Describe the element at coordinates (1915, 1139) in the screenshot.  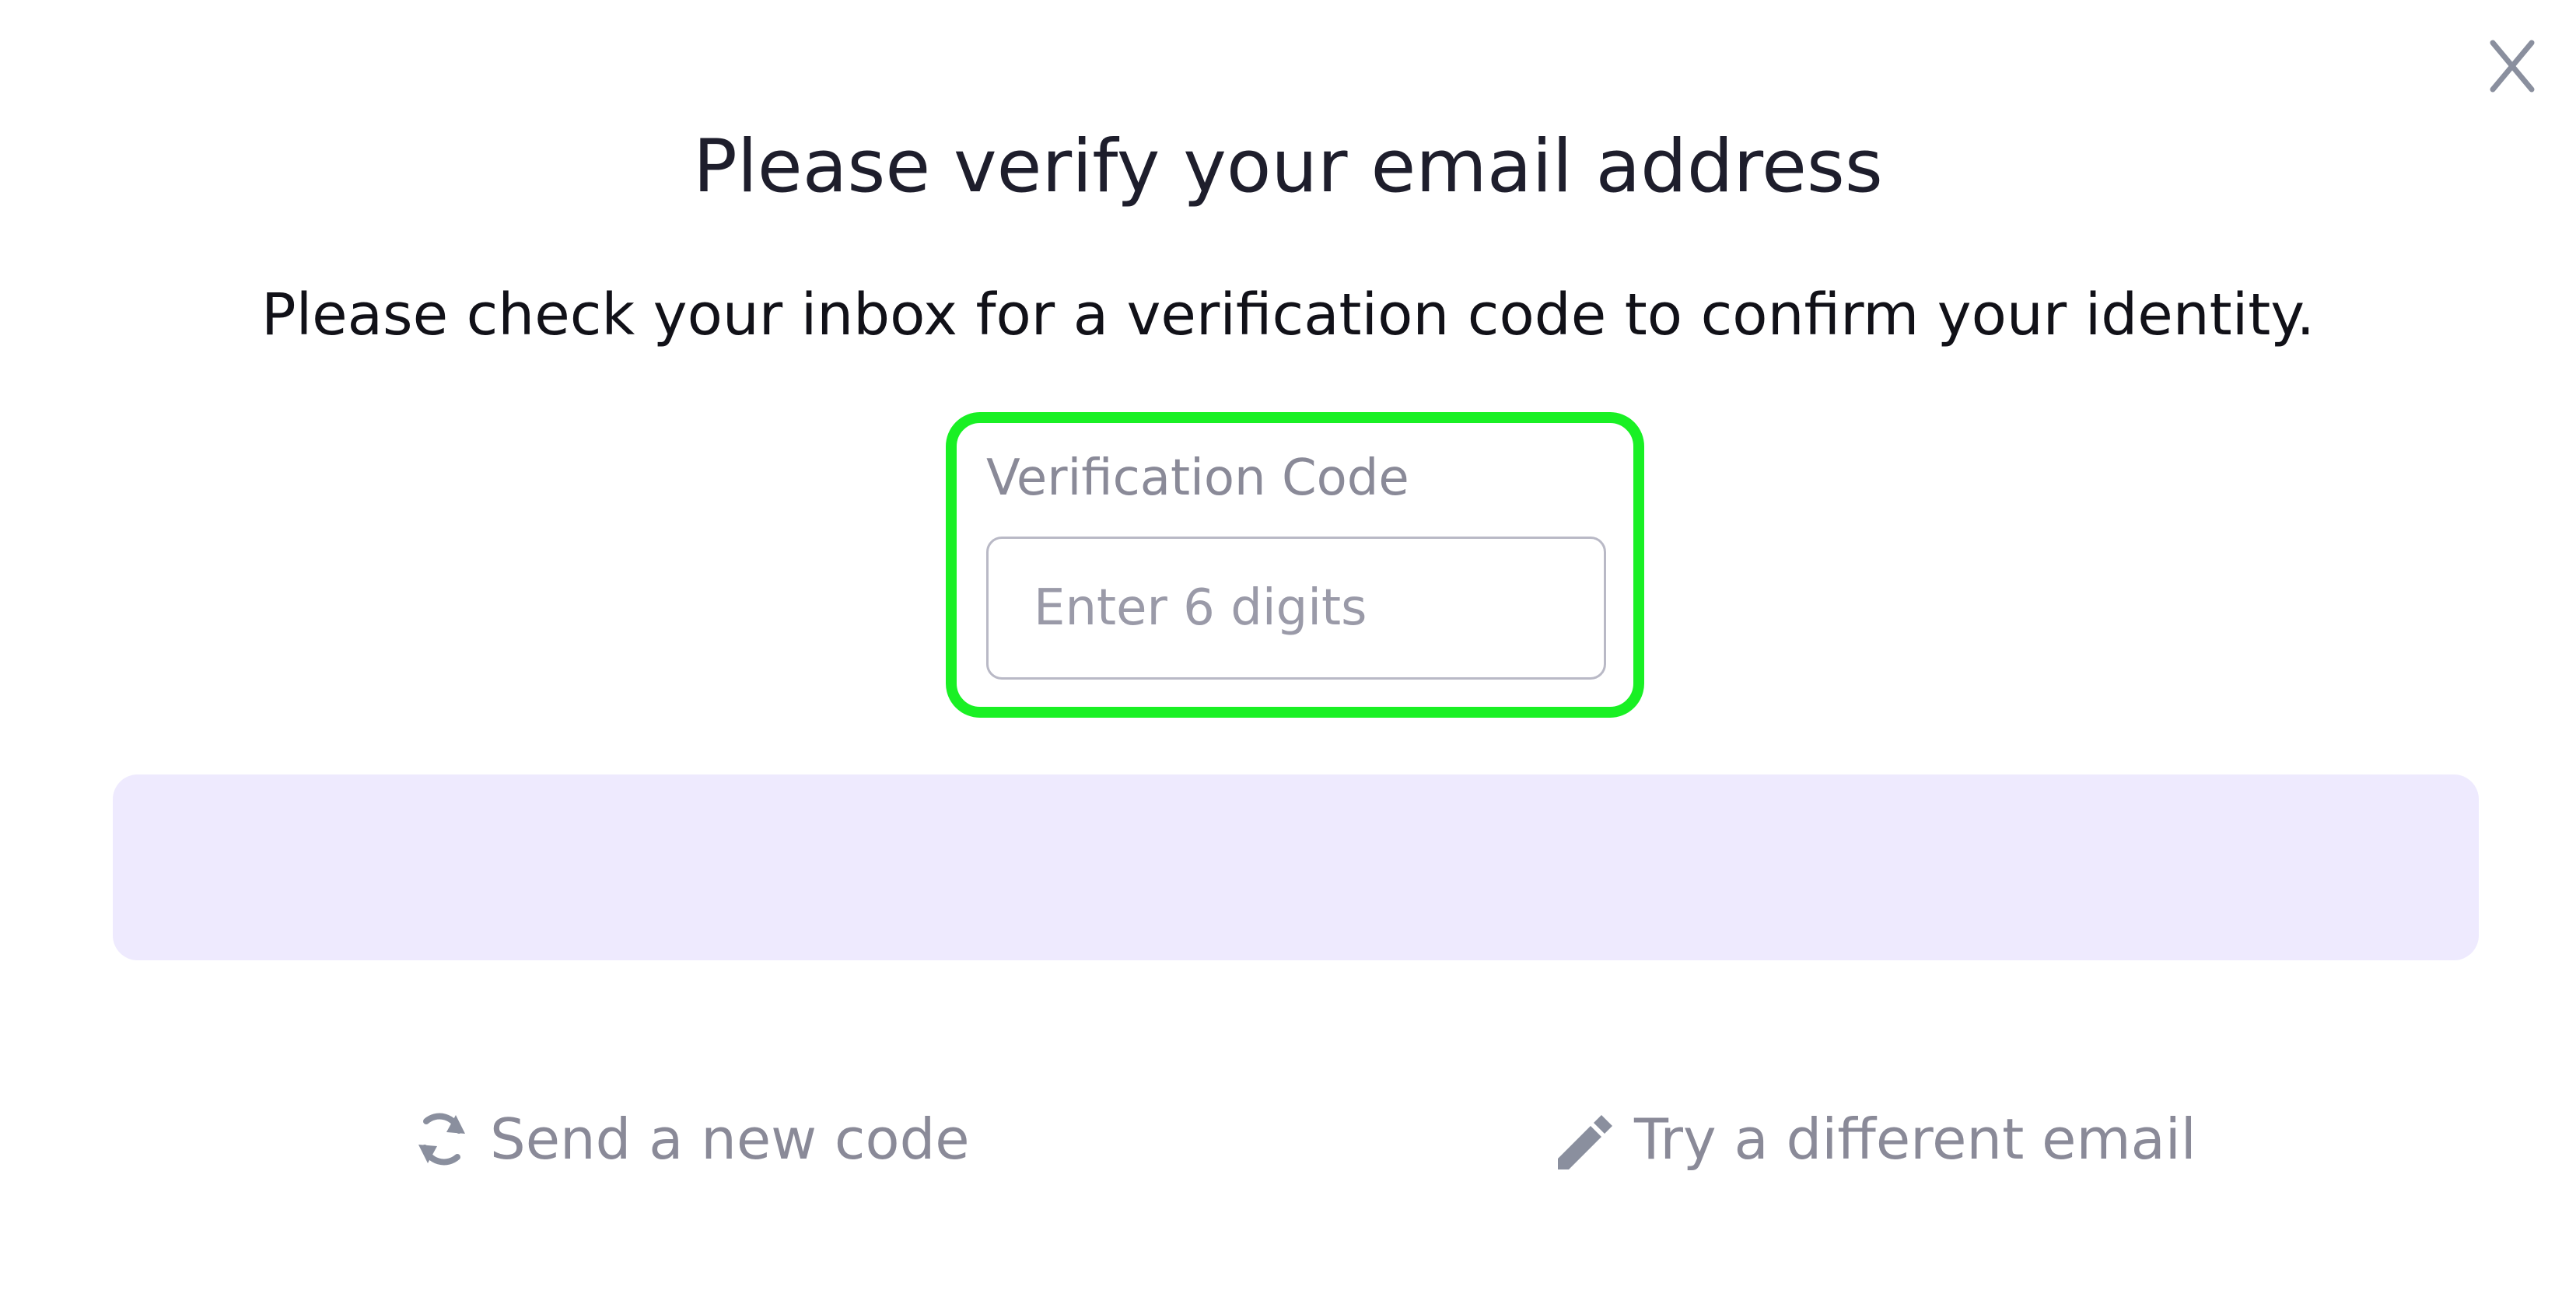
I see `try-different-email-label: Try a different email` at that location.